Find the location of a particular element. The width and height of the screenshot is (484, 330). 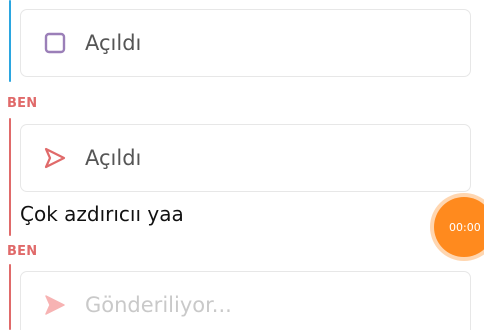

timer-label: 00:00 is located at coordinates (465, 227).